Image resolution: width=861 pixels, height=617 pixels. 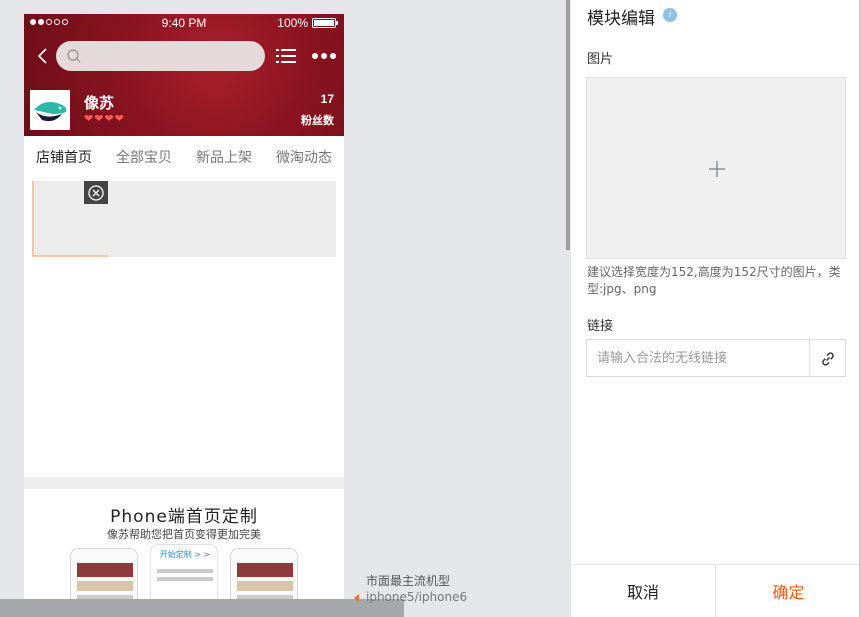 What do you see at coordinates (317, 120) in the screenshot?
I see `fans-label: 粉丝数` at bounding box center [317, 120].